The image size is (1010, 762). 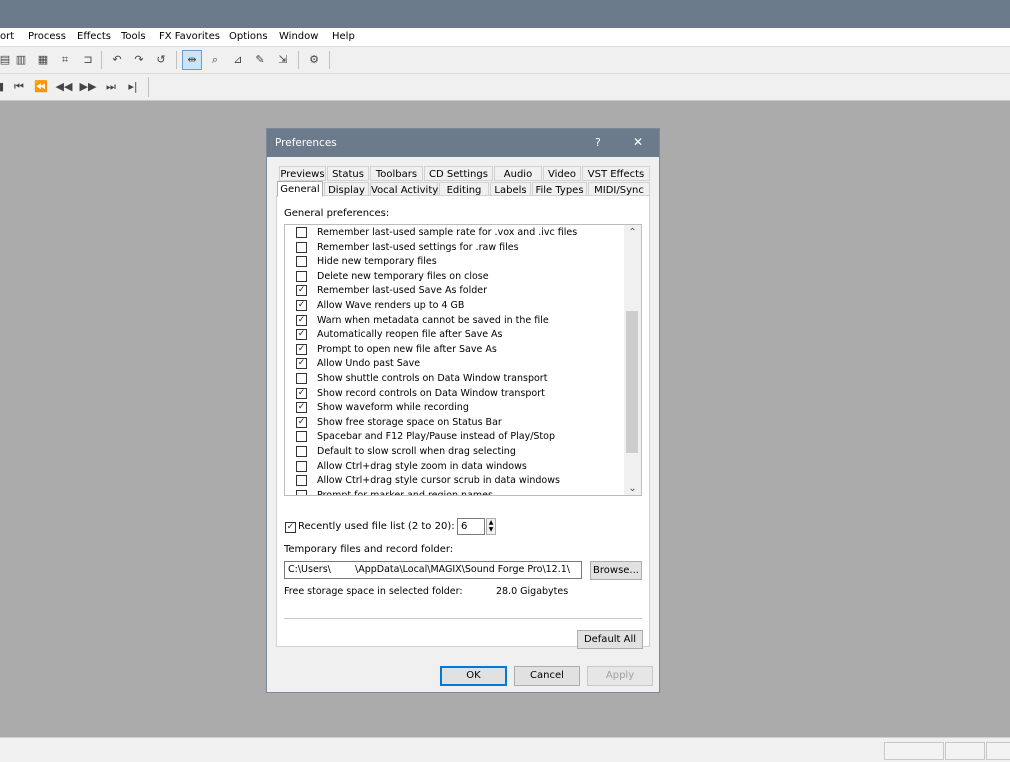 I want to click on recent-files-checkbox: ✓, so click(x=290, y=527).